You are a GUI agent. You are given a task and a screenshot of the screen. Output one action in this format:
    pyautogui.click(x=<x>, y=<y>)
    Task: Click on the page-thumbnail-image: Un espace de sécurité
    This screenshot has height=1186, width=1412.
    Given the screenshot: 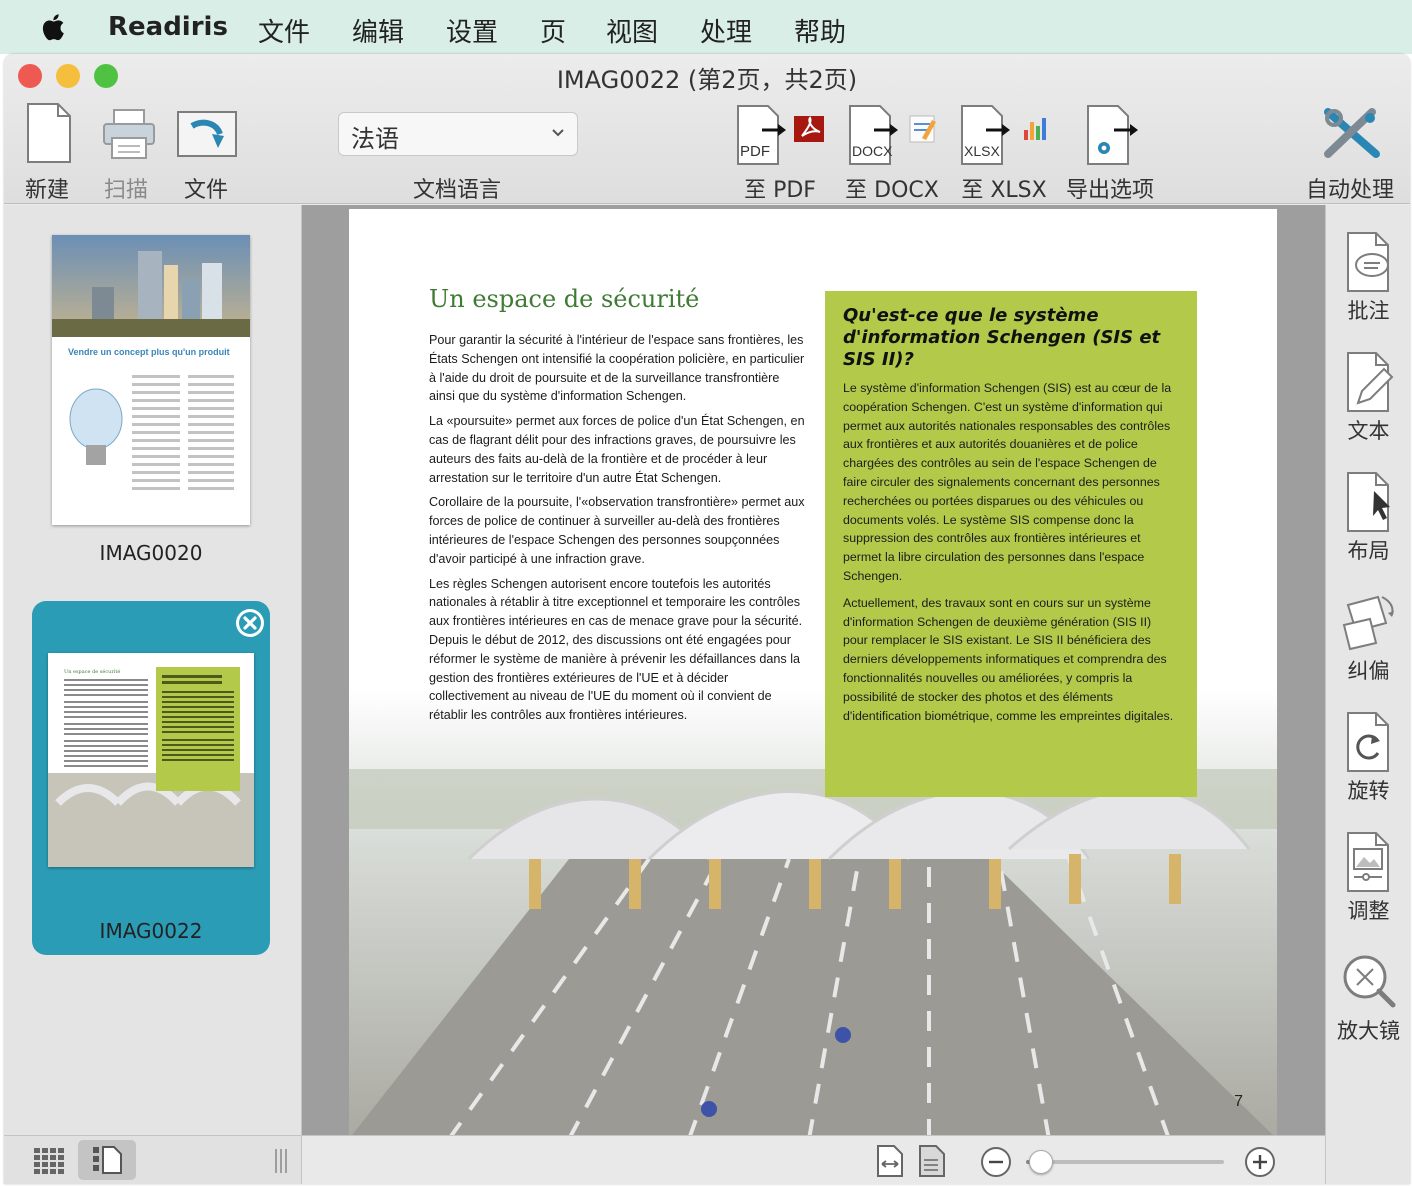 What is the action you would take?
    pyautogui.click(x=151, y=760)
    